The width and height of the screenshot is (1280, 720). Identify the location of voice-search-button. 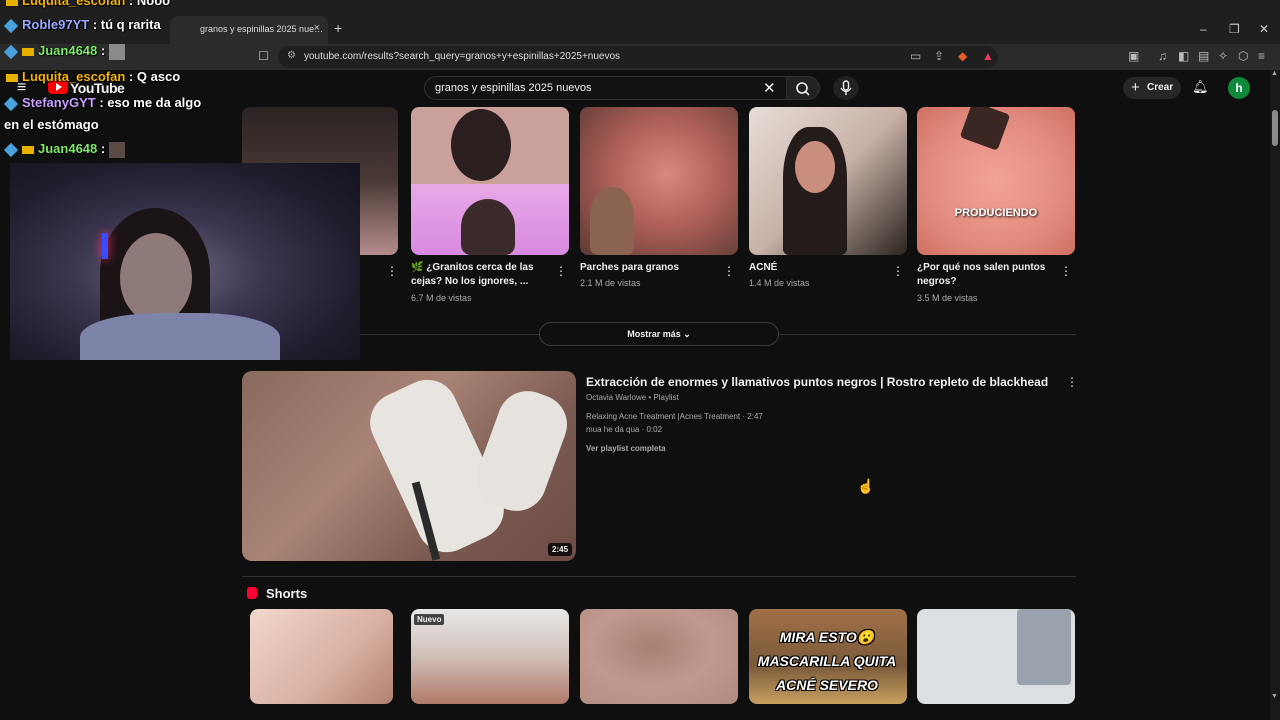
(846, 88).